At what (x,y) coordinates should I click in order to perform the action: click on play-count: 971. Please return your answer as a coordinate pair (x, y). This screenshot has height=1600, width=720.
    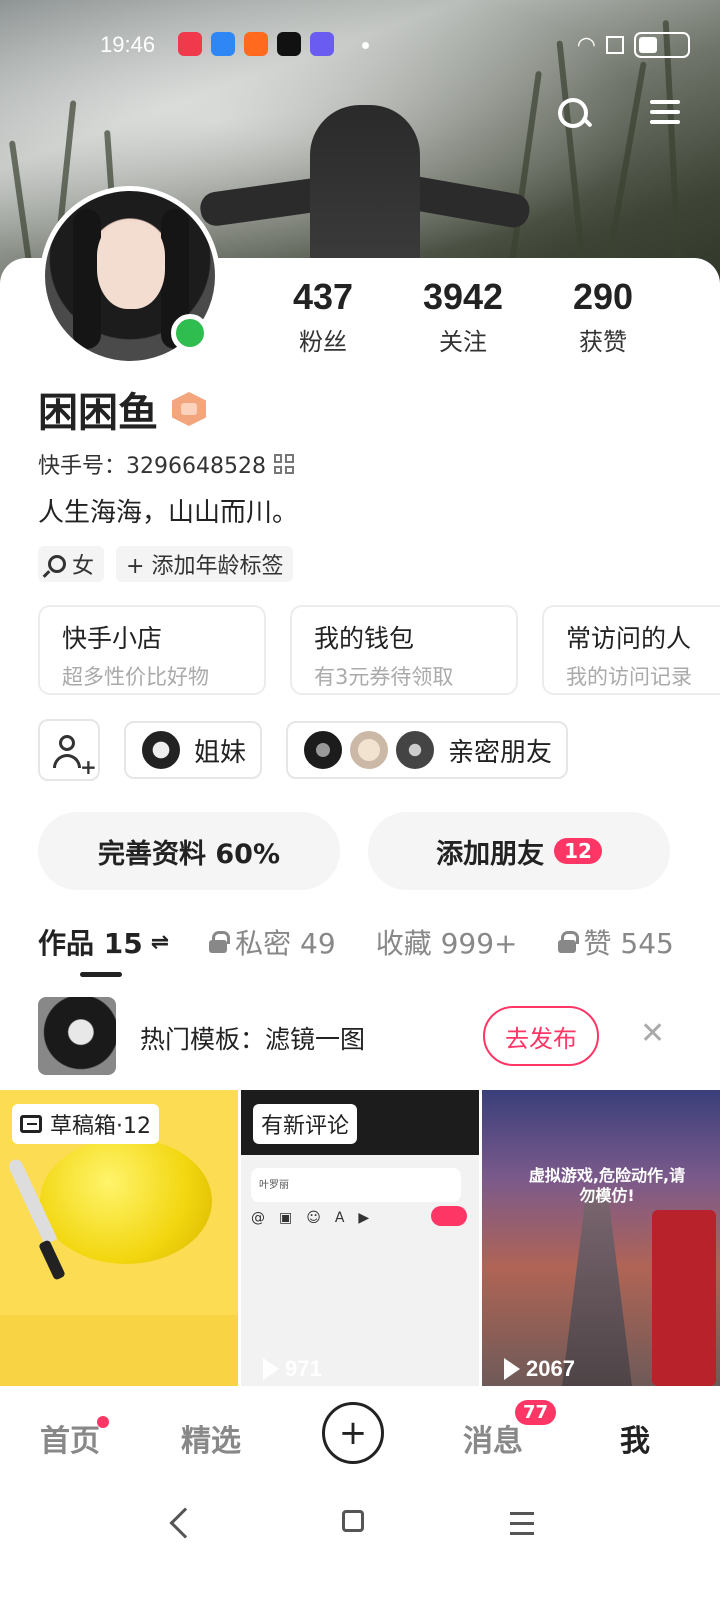
    Looking at the image, I should click on (292, 1369).